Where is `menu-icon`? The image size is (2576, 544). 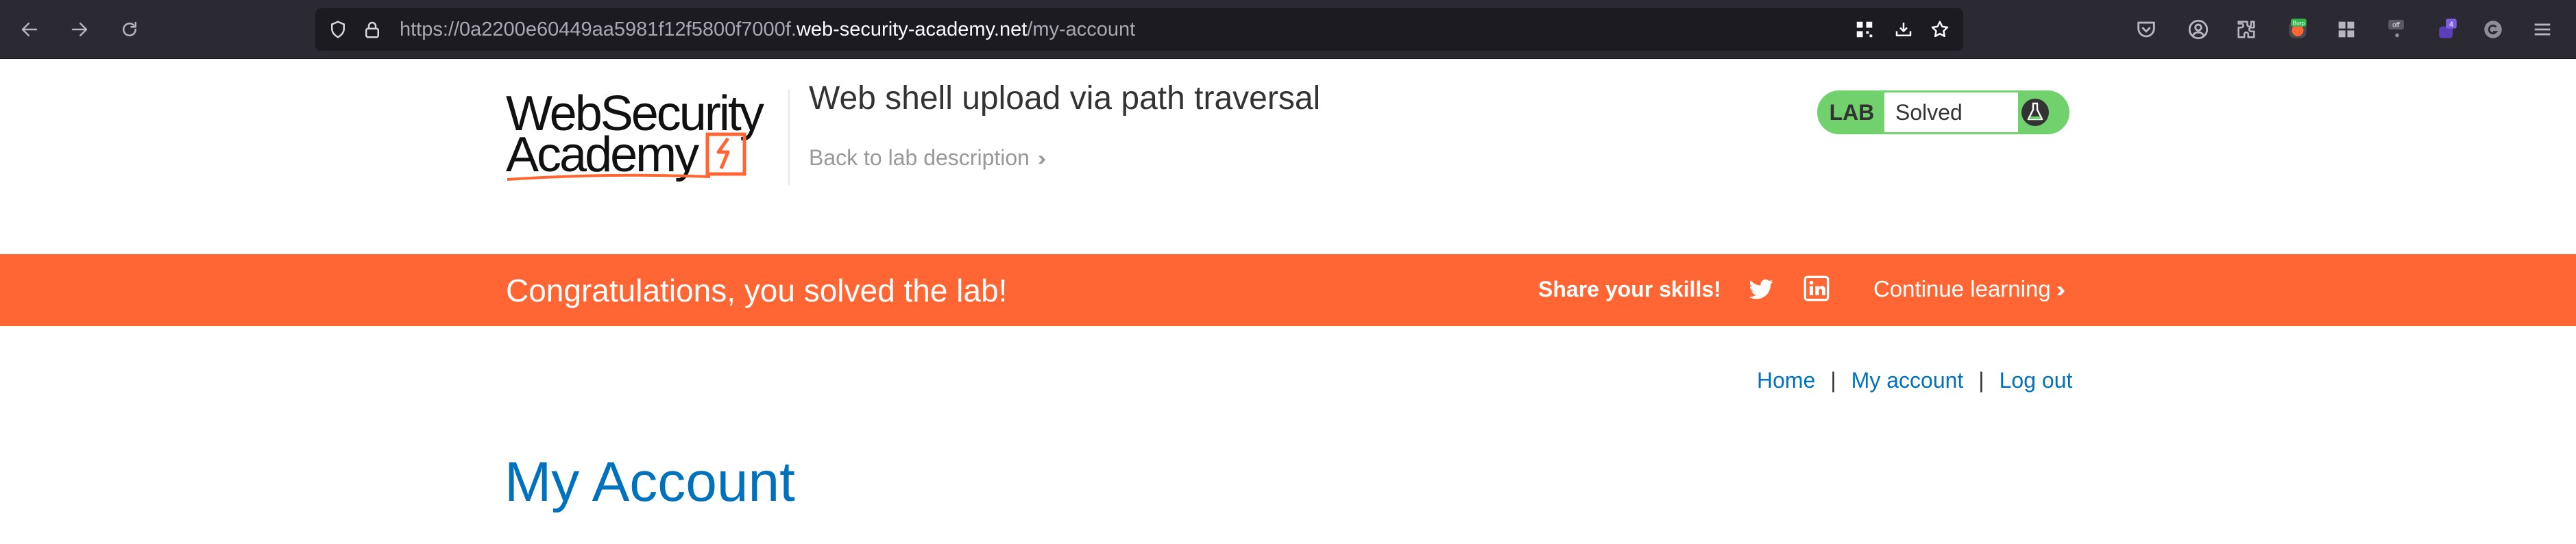
menu-icon is located at coordinates (2542, 29).